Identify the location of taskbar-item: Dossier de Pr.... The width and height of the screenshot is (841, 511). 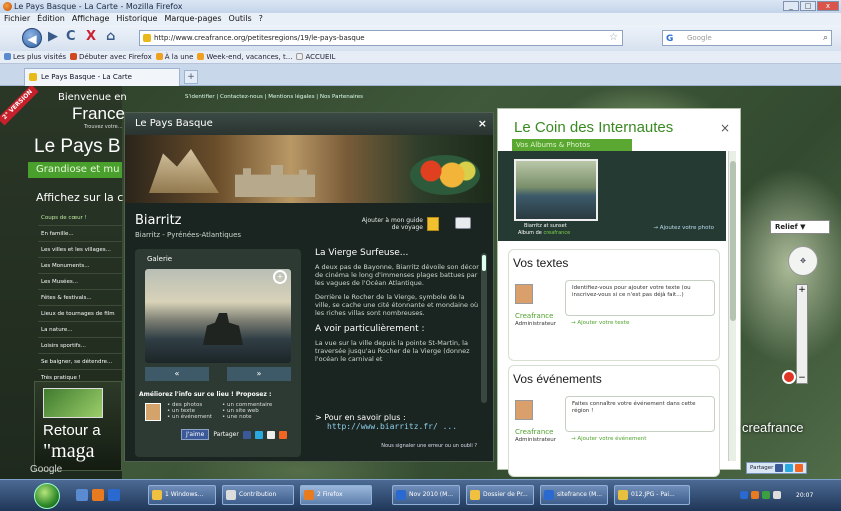
(500, 495).